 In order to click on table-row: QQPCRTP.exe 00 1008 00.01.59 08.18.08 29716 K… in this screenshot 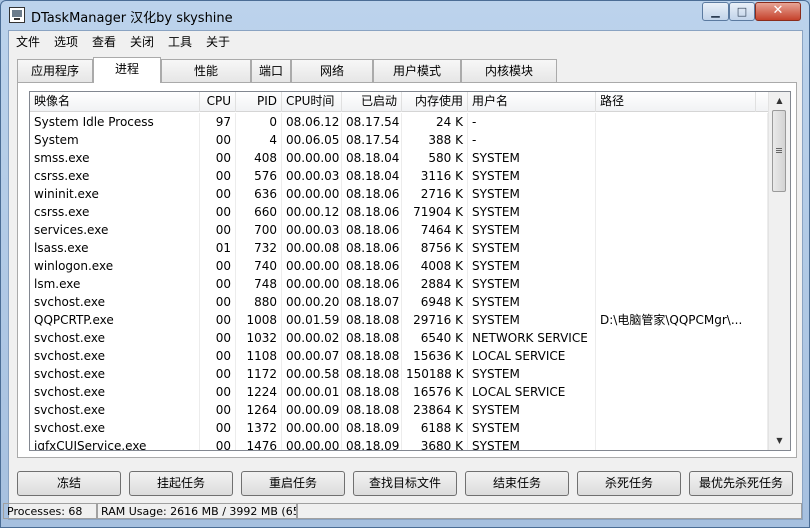, I will do `click(399, 320)`.